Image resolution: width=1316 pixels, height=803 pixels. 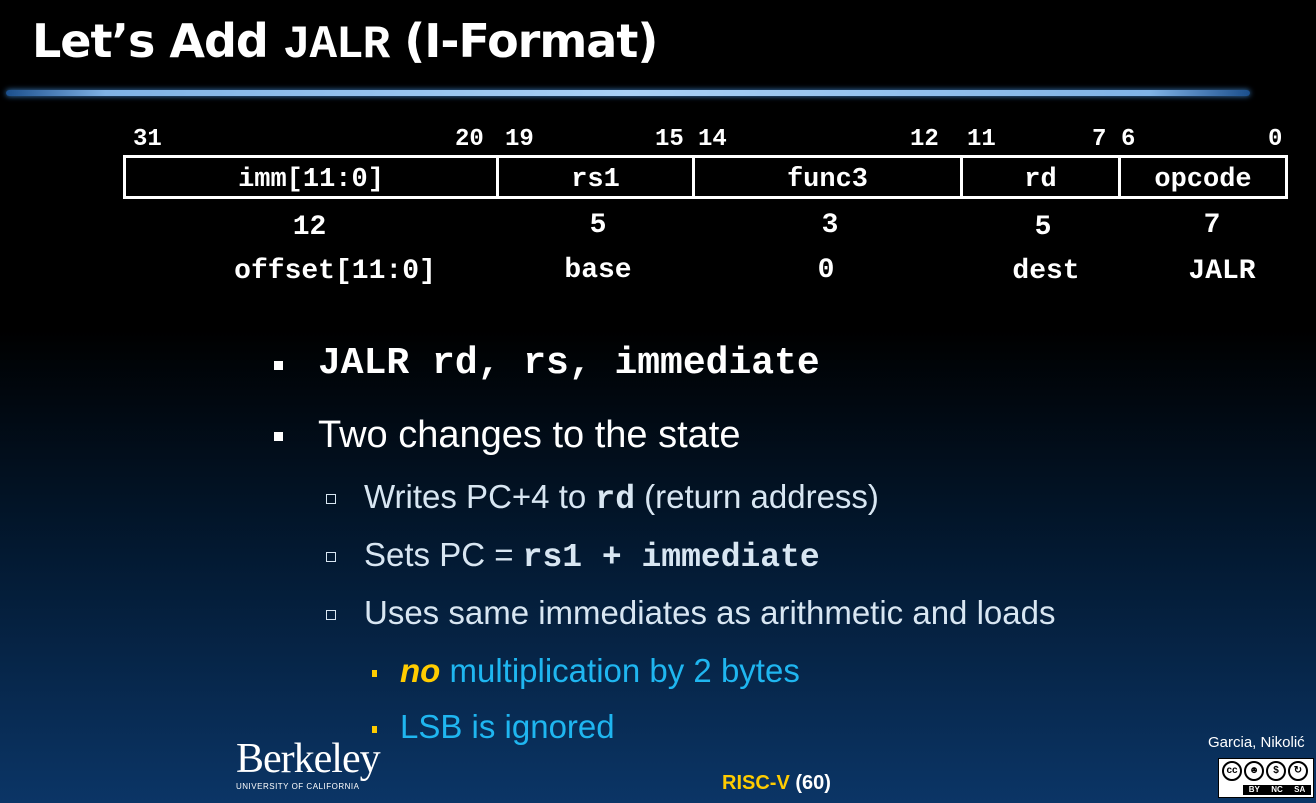 I want to click on title-prefix: Let’s Add, so click(x=157, y=41).